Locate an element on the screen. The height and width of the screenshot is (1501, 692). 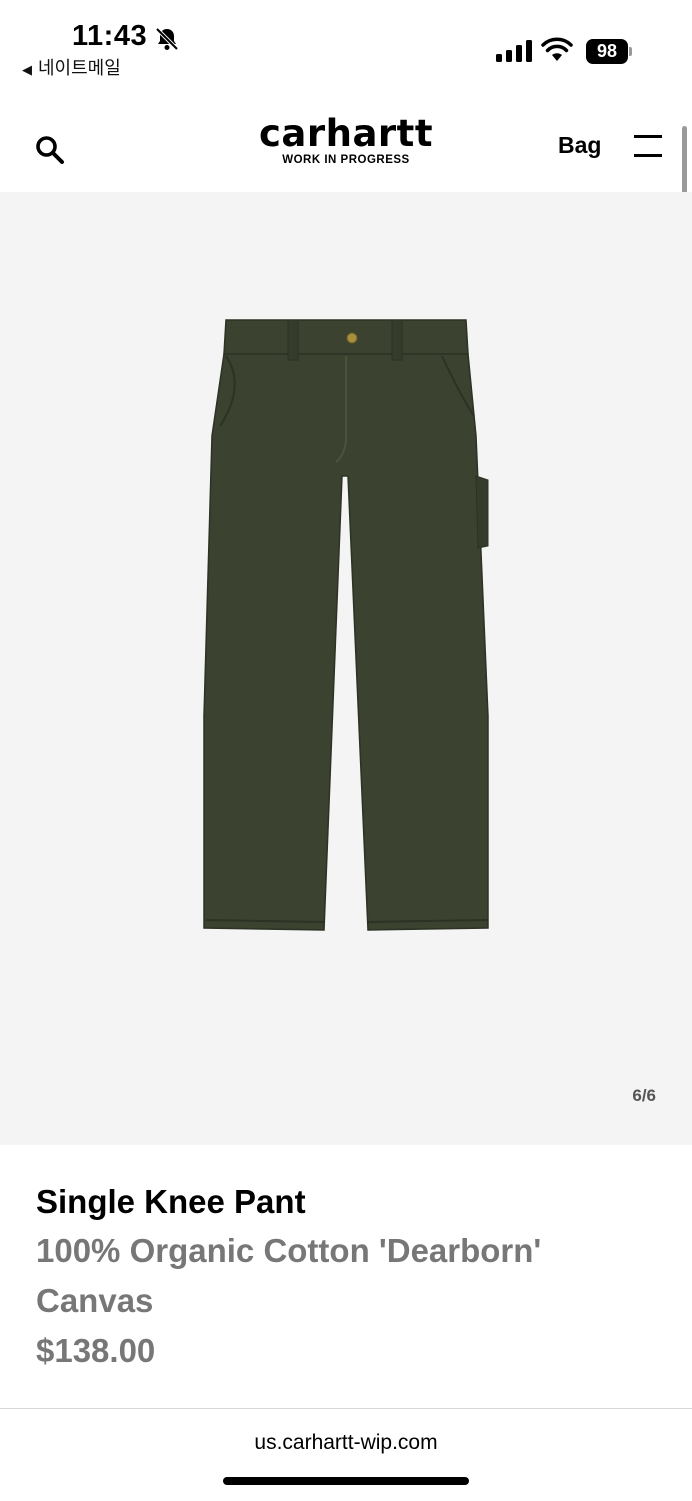
back-app-label: 네이트메일 is located at coordinates (79, 68).